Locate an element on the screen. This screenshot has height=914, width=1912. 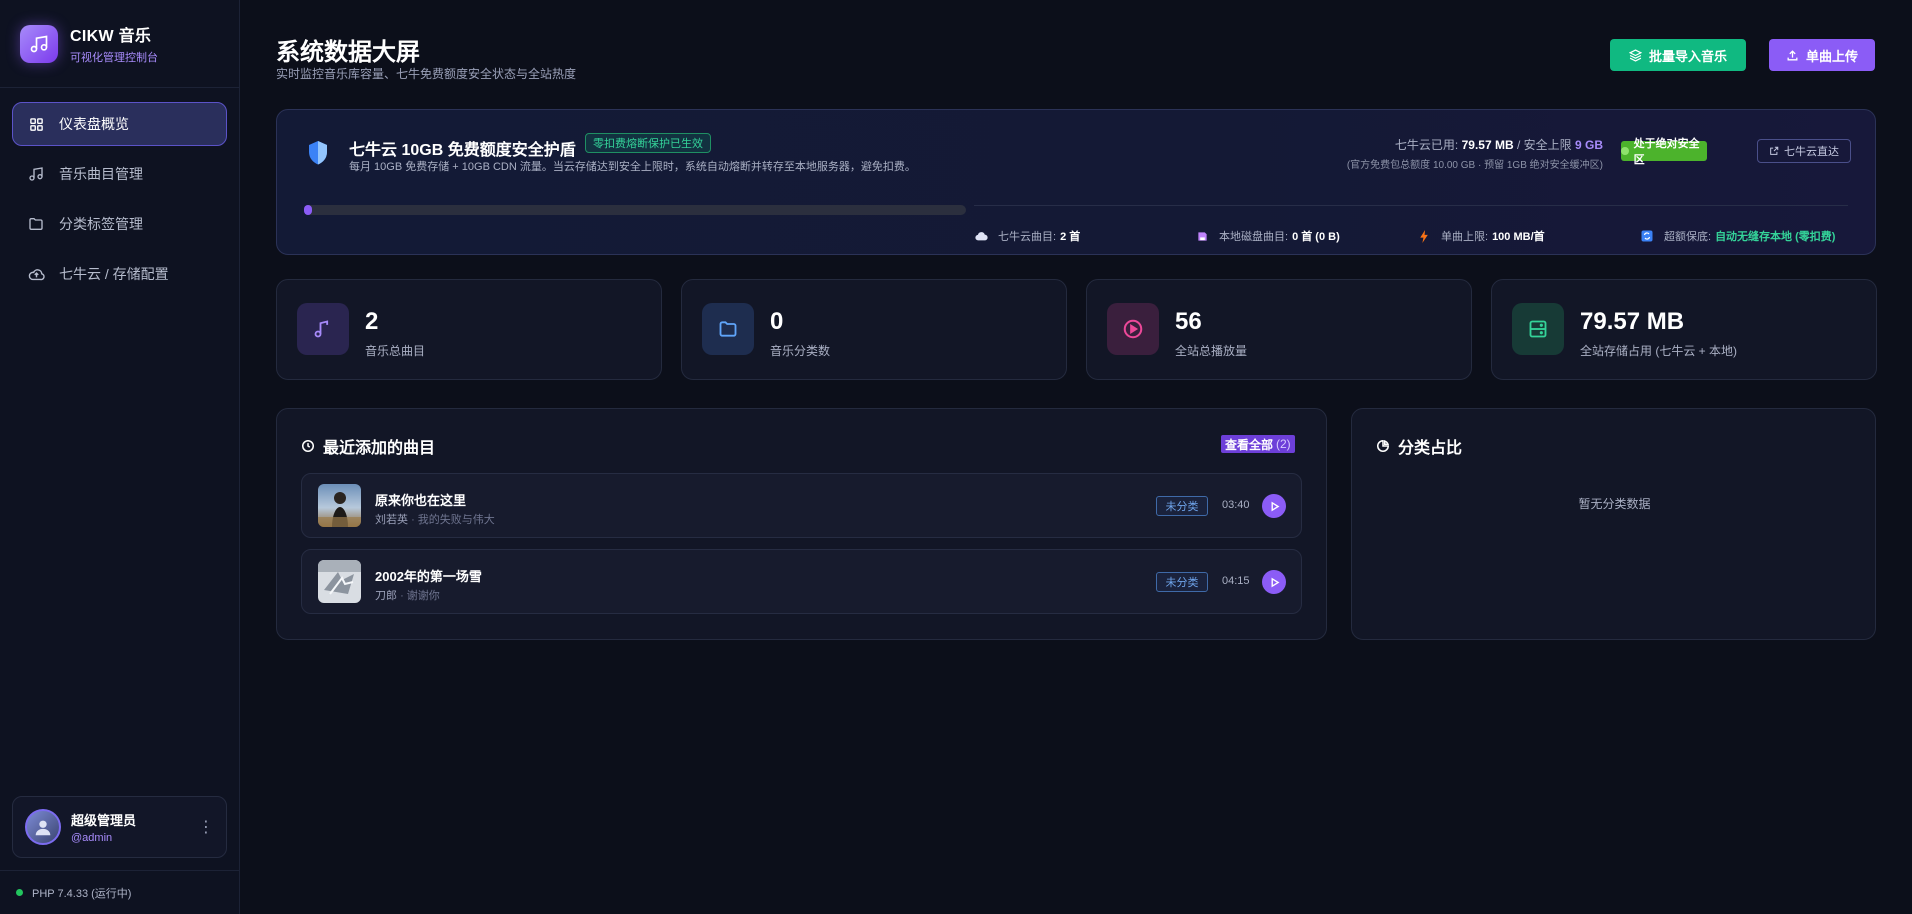
external-link-icon is located at coordinates (1774, 150).